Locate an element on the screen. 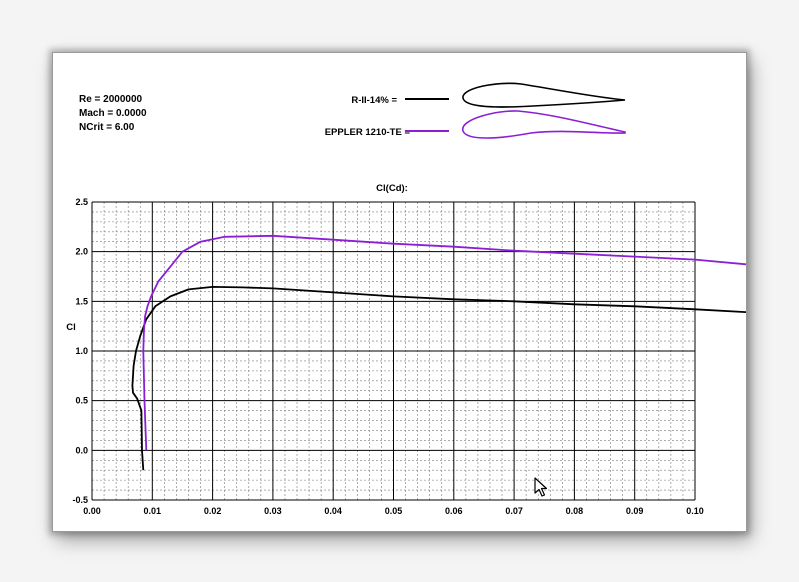  x-tick-label: 0.08 is located at coordinates (575, 511).